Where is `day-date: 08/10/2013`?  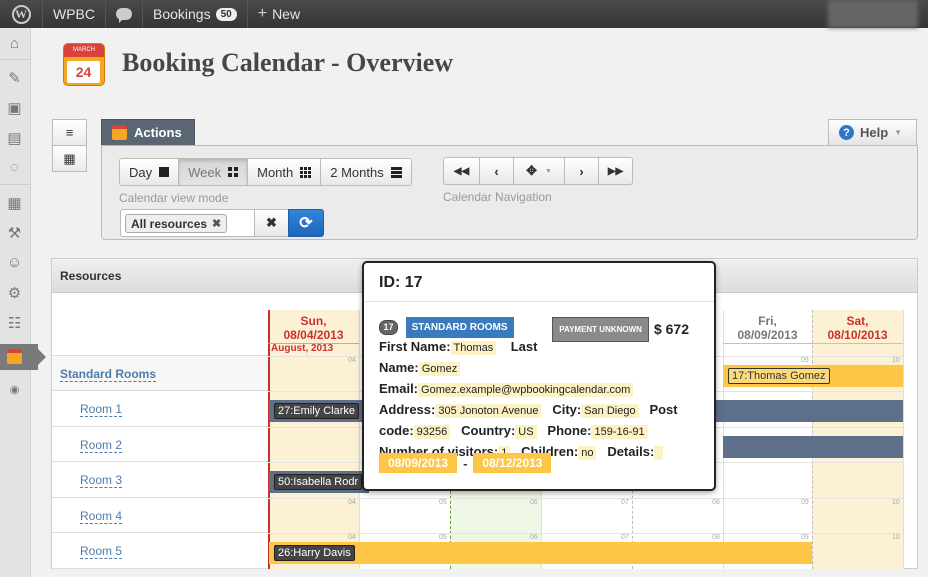 day-date: 08/10/2013 is located at coordinates (857, 335).